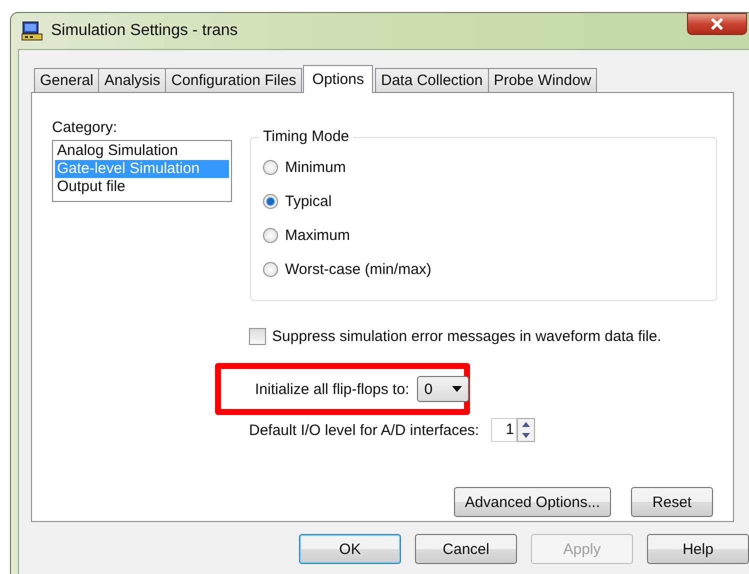 The height and width of the screenshot is (574, 749). Describe the element at coordinates (257, 336) in the screenshot. I see `checkbox` at that location.